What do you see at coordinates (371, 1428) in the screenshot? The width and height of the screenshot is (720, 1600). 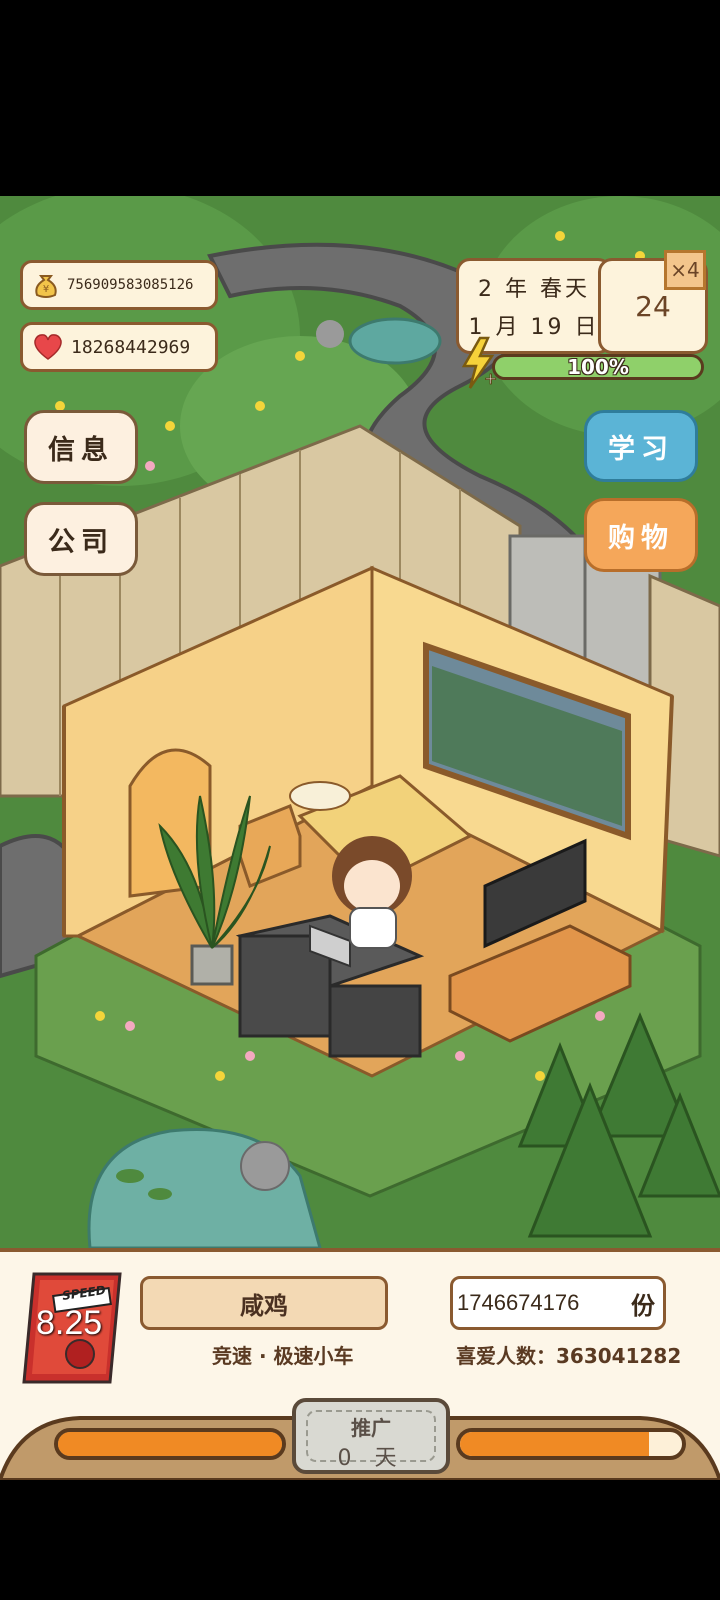 I see `promotion-label: 推广` at bounding box center [371, 1428].